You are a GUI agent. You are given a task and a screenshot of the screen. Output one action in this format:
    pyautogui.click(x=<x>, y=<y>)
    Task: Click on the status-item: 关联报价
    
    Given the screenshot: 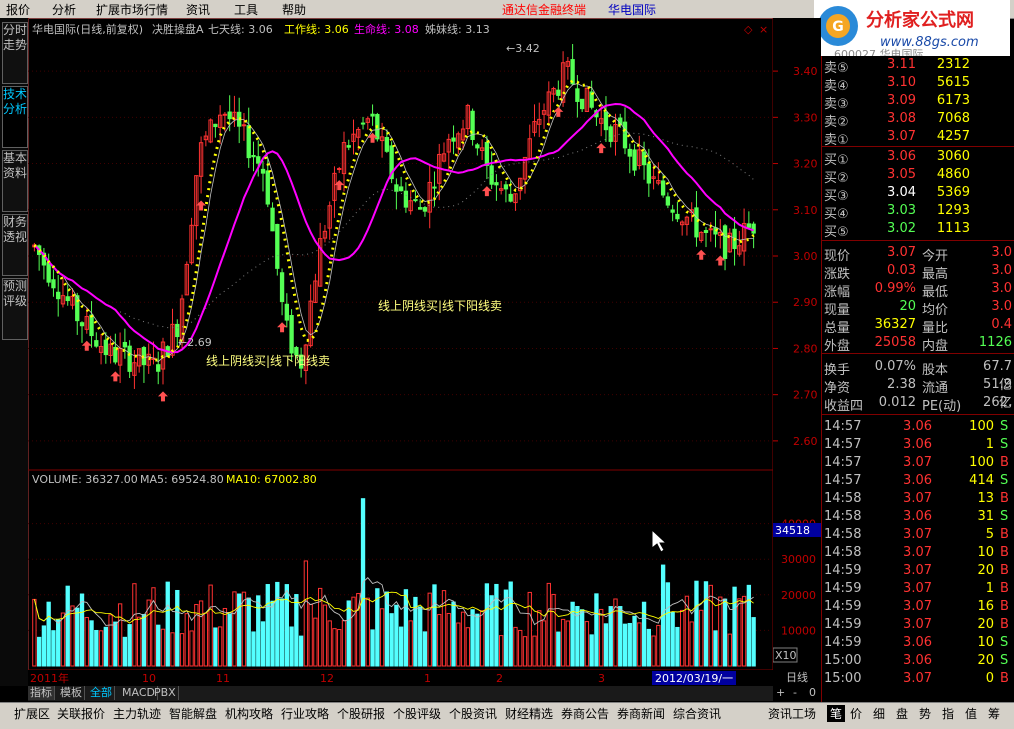 What is the action you would take?
    pyautogui.click(x=81, y=713)
    